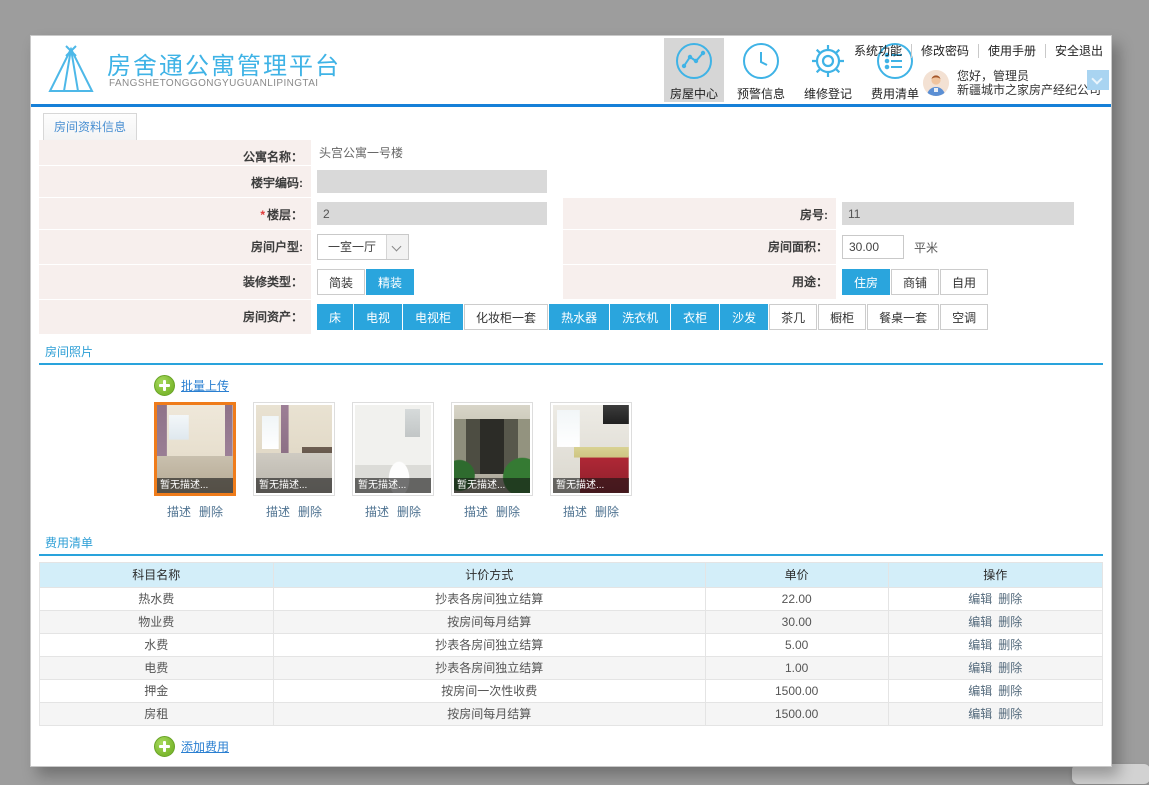  I want to click on asset-option-tv: 电视, so click(378, 317).